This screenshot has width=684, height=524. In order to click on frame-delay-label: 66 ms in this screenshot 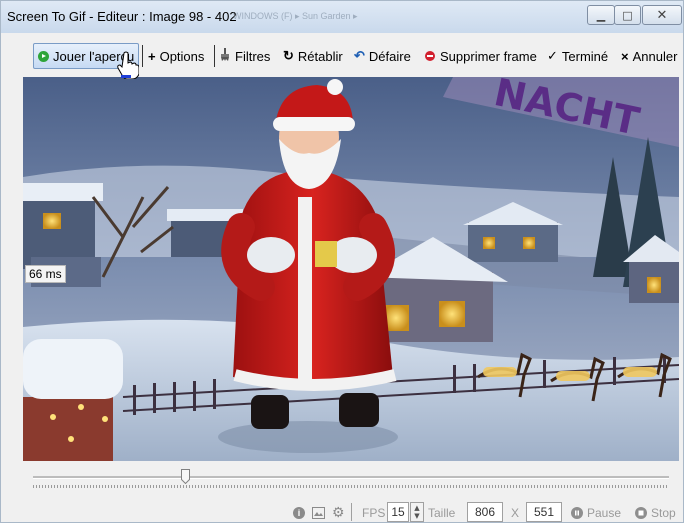, I will do `click(45, 274)`.